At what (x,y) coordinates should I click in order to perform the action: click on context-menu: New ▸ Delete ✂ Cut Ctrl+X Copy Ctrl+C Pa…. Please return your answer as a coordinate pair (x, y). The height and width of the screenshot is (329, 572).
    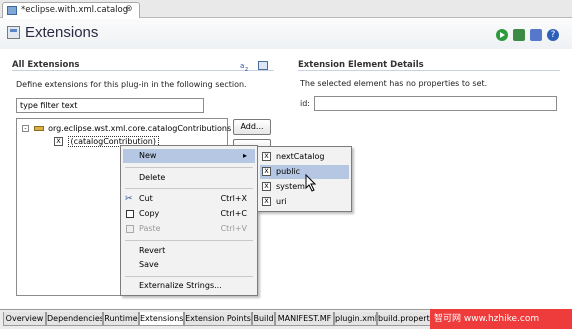
    Looking at the image, I should click on (189, 220).